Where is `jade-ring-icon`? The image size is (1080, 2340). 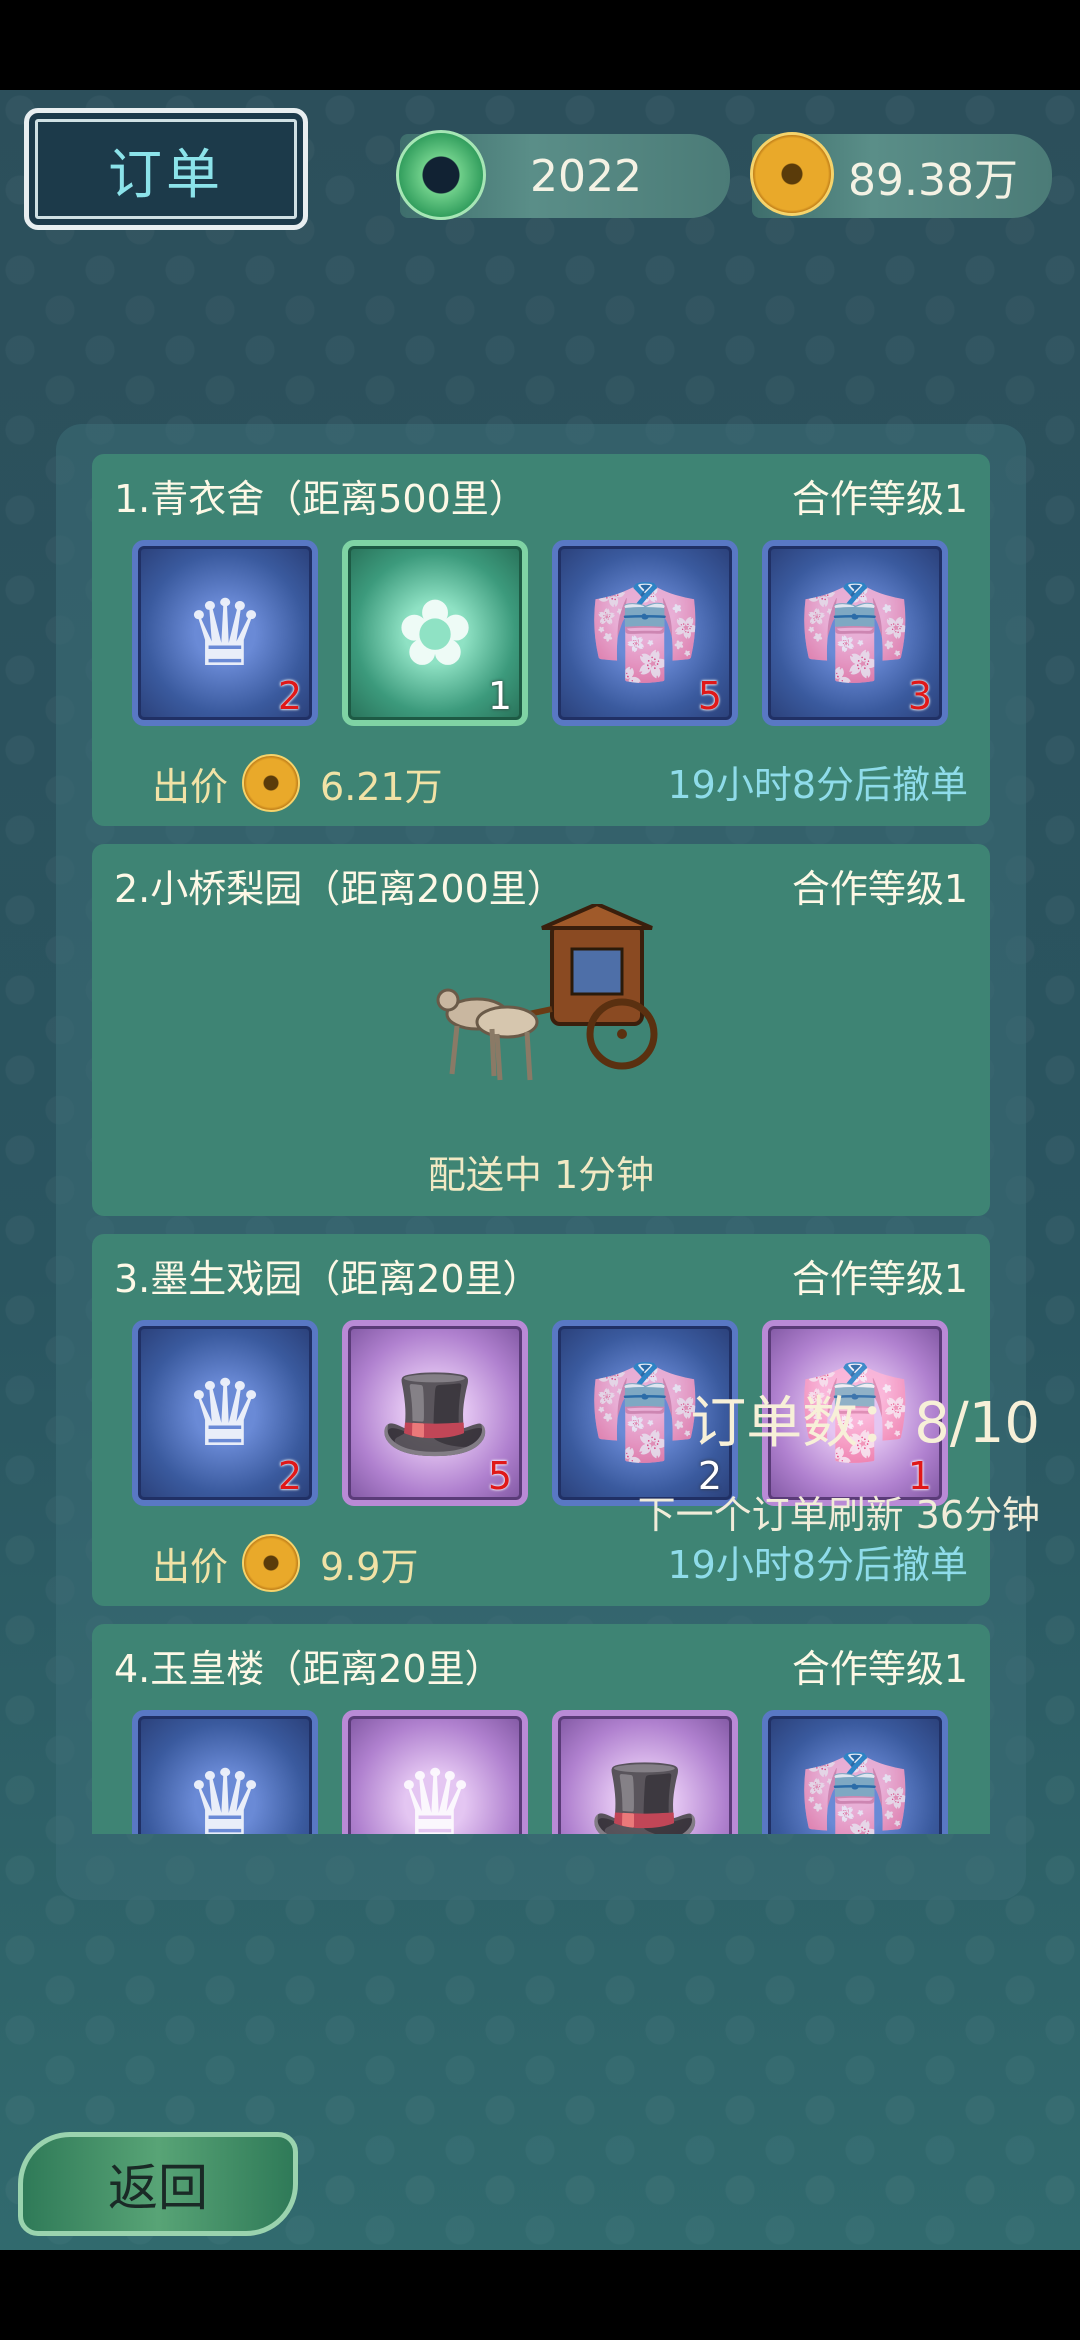
jade-ring-icon is located at coordinates (441, 175).